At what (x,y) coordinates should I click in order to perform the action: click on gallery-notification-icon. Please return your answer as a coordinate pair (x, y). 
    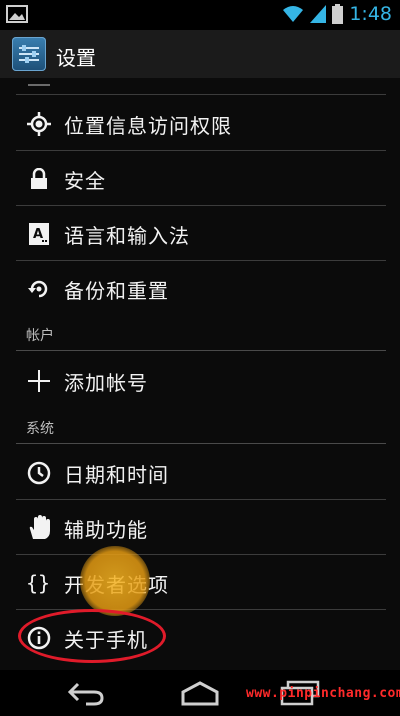
    Looking at the image, I should click on (17, 14).